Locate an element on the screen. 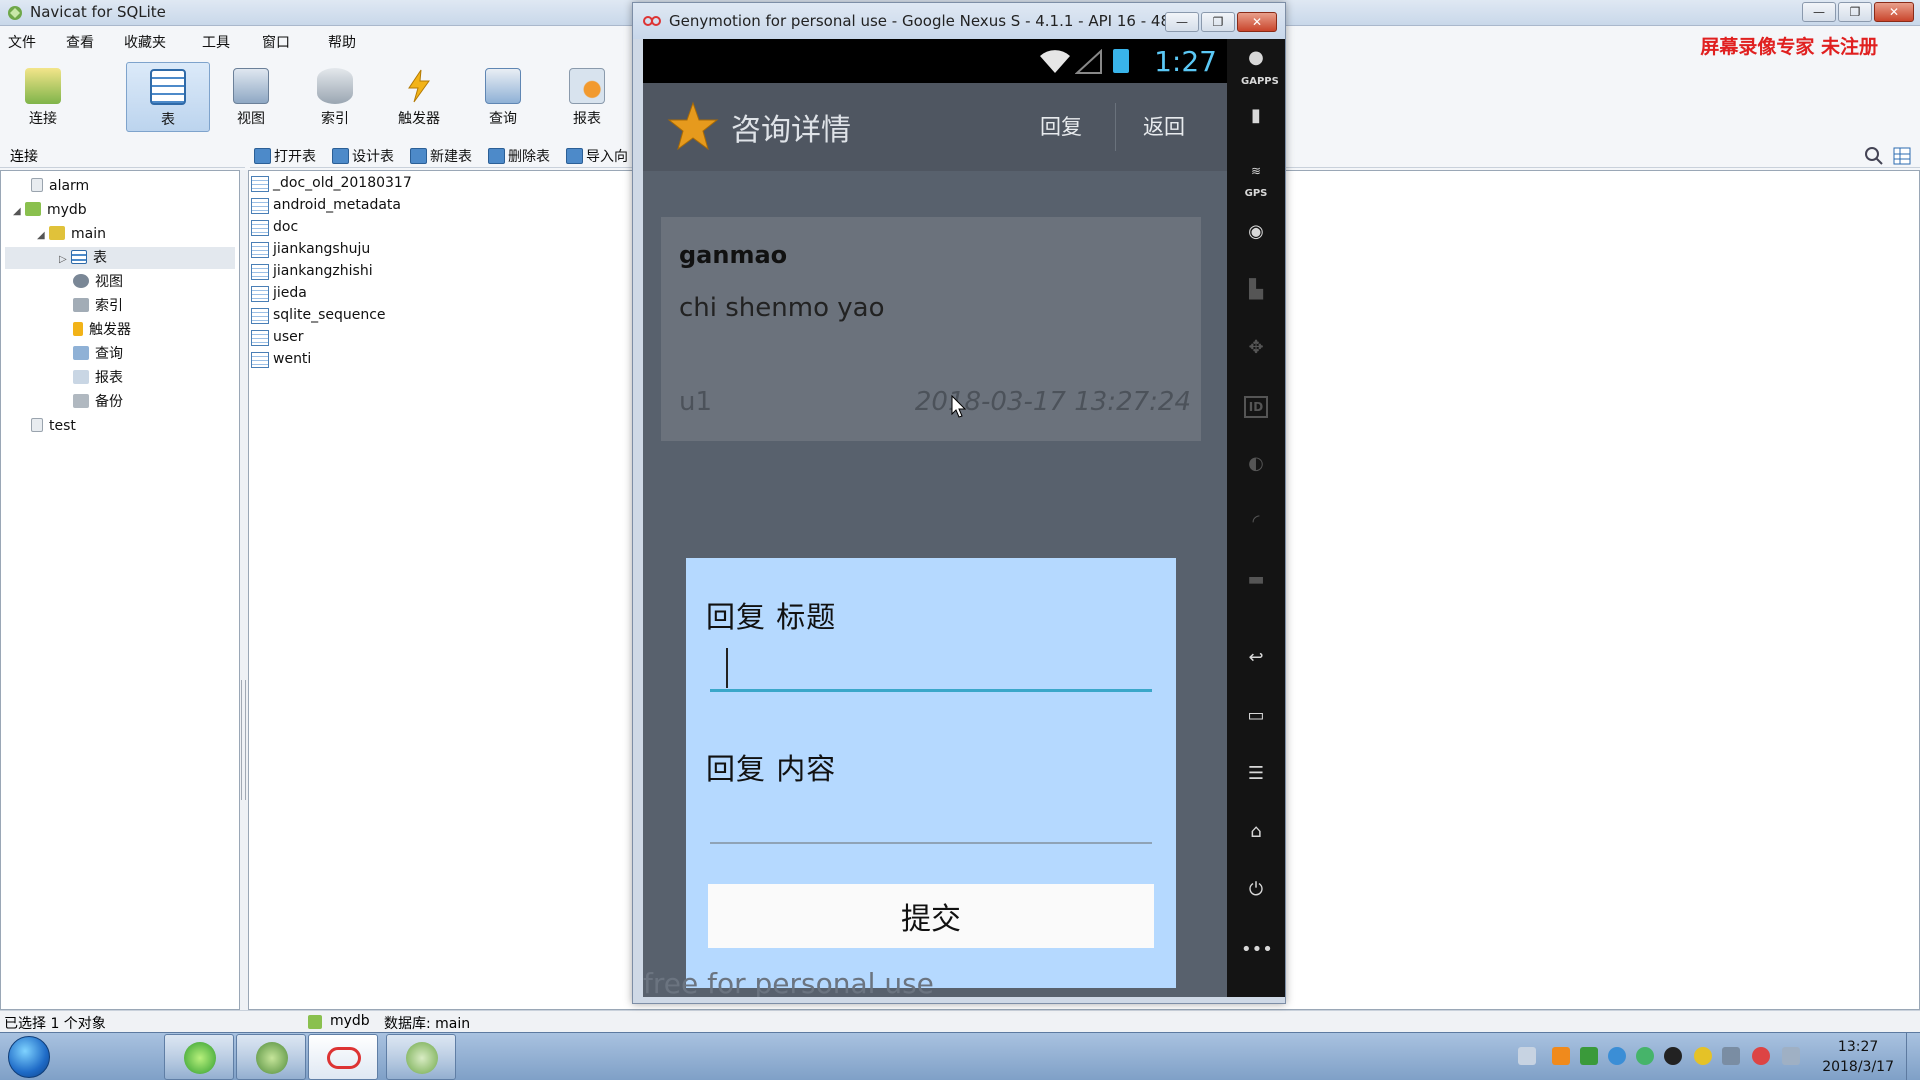 Image resolution: width=1920 pixels, height=1080 pixels. security-tray-icon is located at coordinates (1703, 1056).